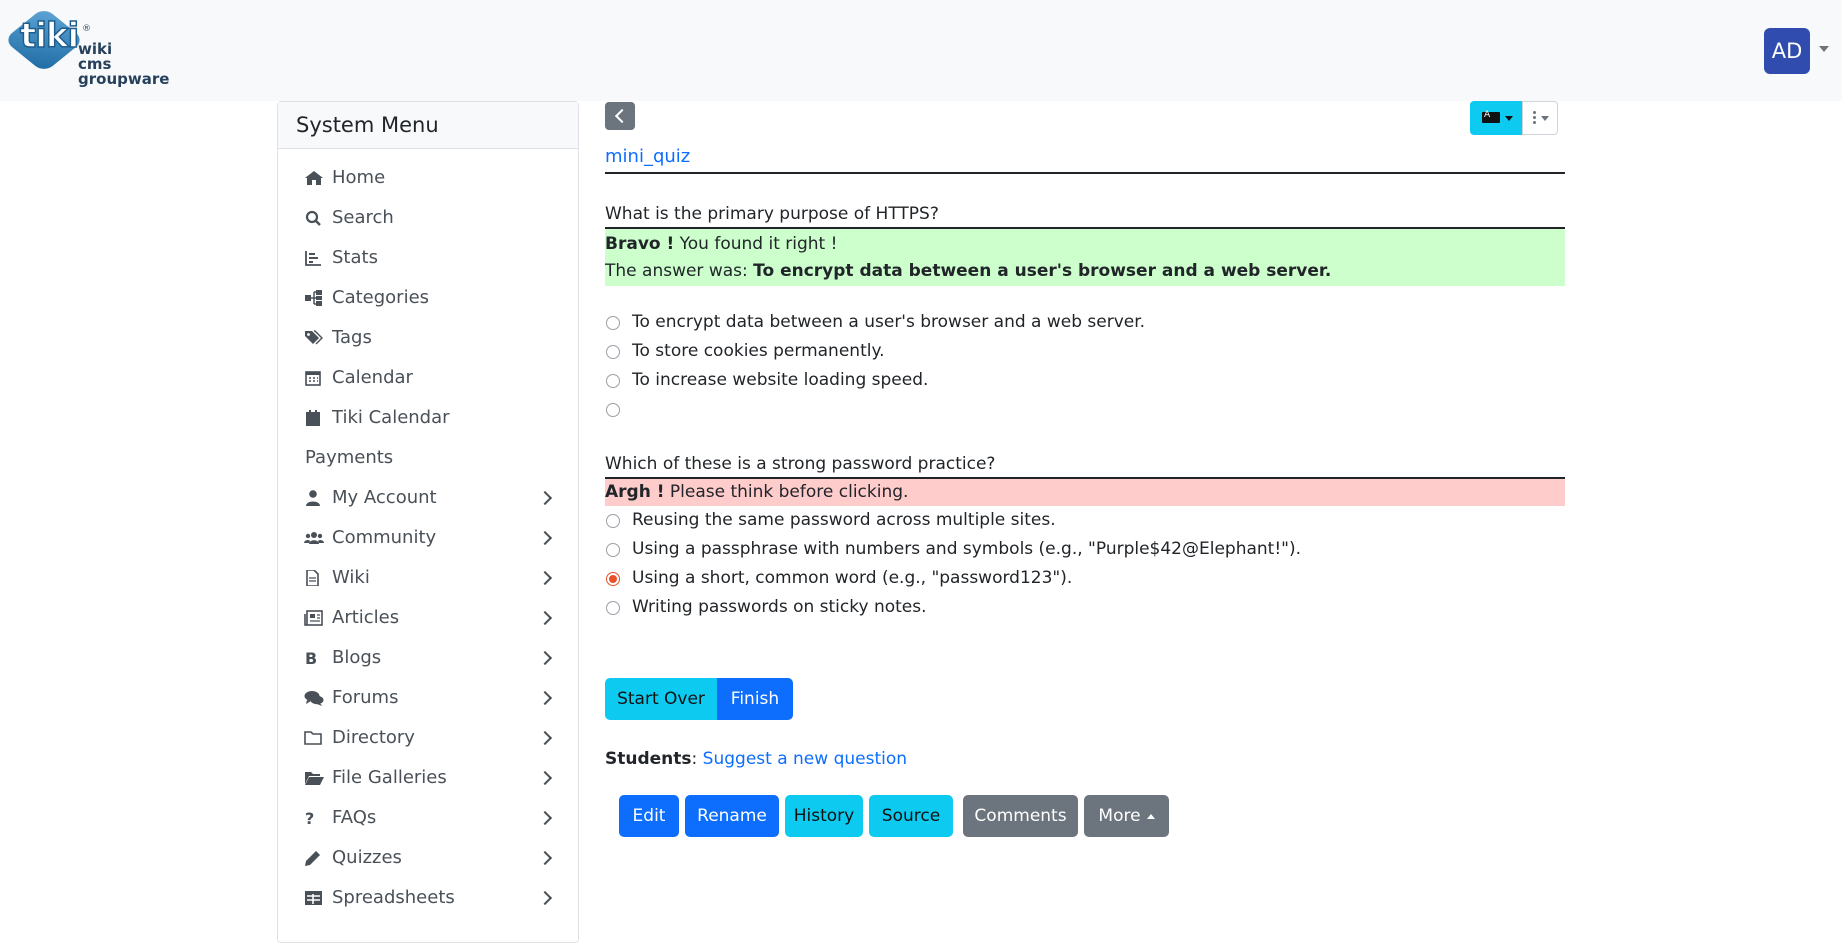 The width and height of the screenshot is (1842, 943). Describe the element at coordinates (428, 298) in the screenshot. I see `sidebar-item-categories: Categories` at that location.